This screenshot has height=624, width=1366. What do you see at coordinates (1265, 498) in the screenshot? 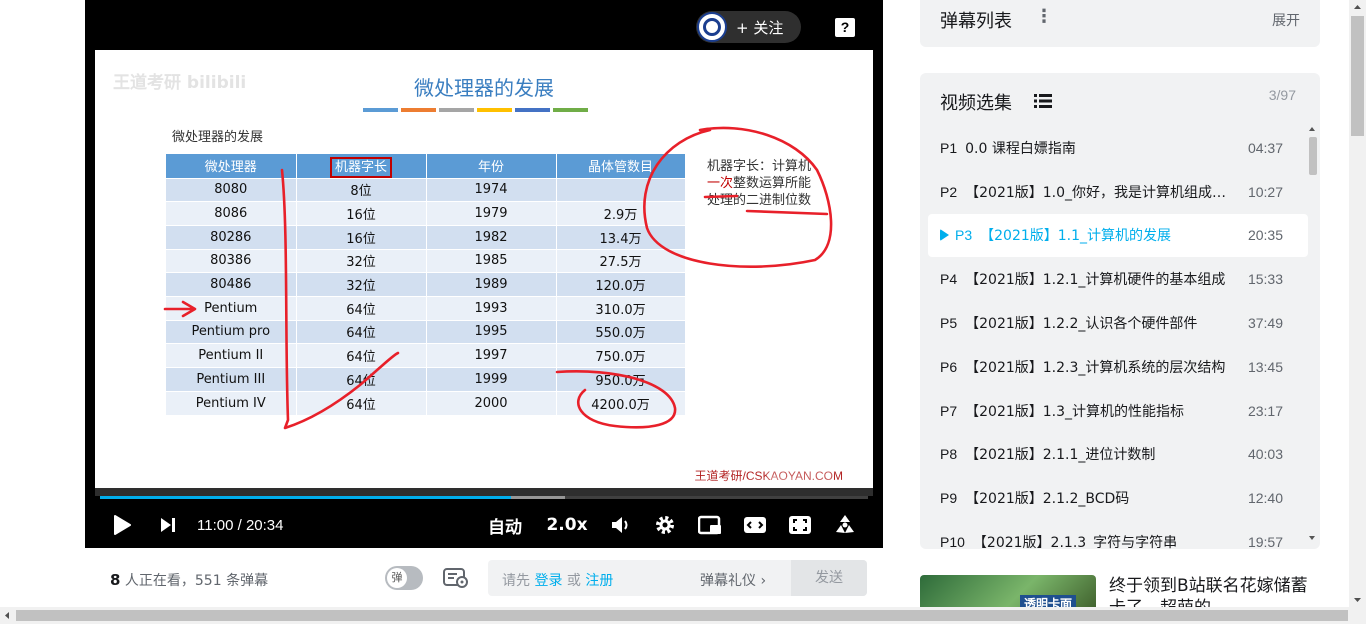
I see `episode-duration: 12:40` at bounding box center [1265, 498].